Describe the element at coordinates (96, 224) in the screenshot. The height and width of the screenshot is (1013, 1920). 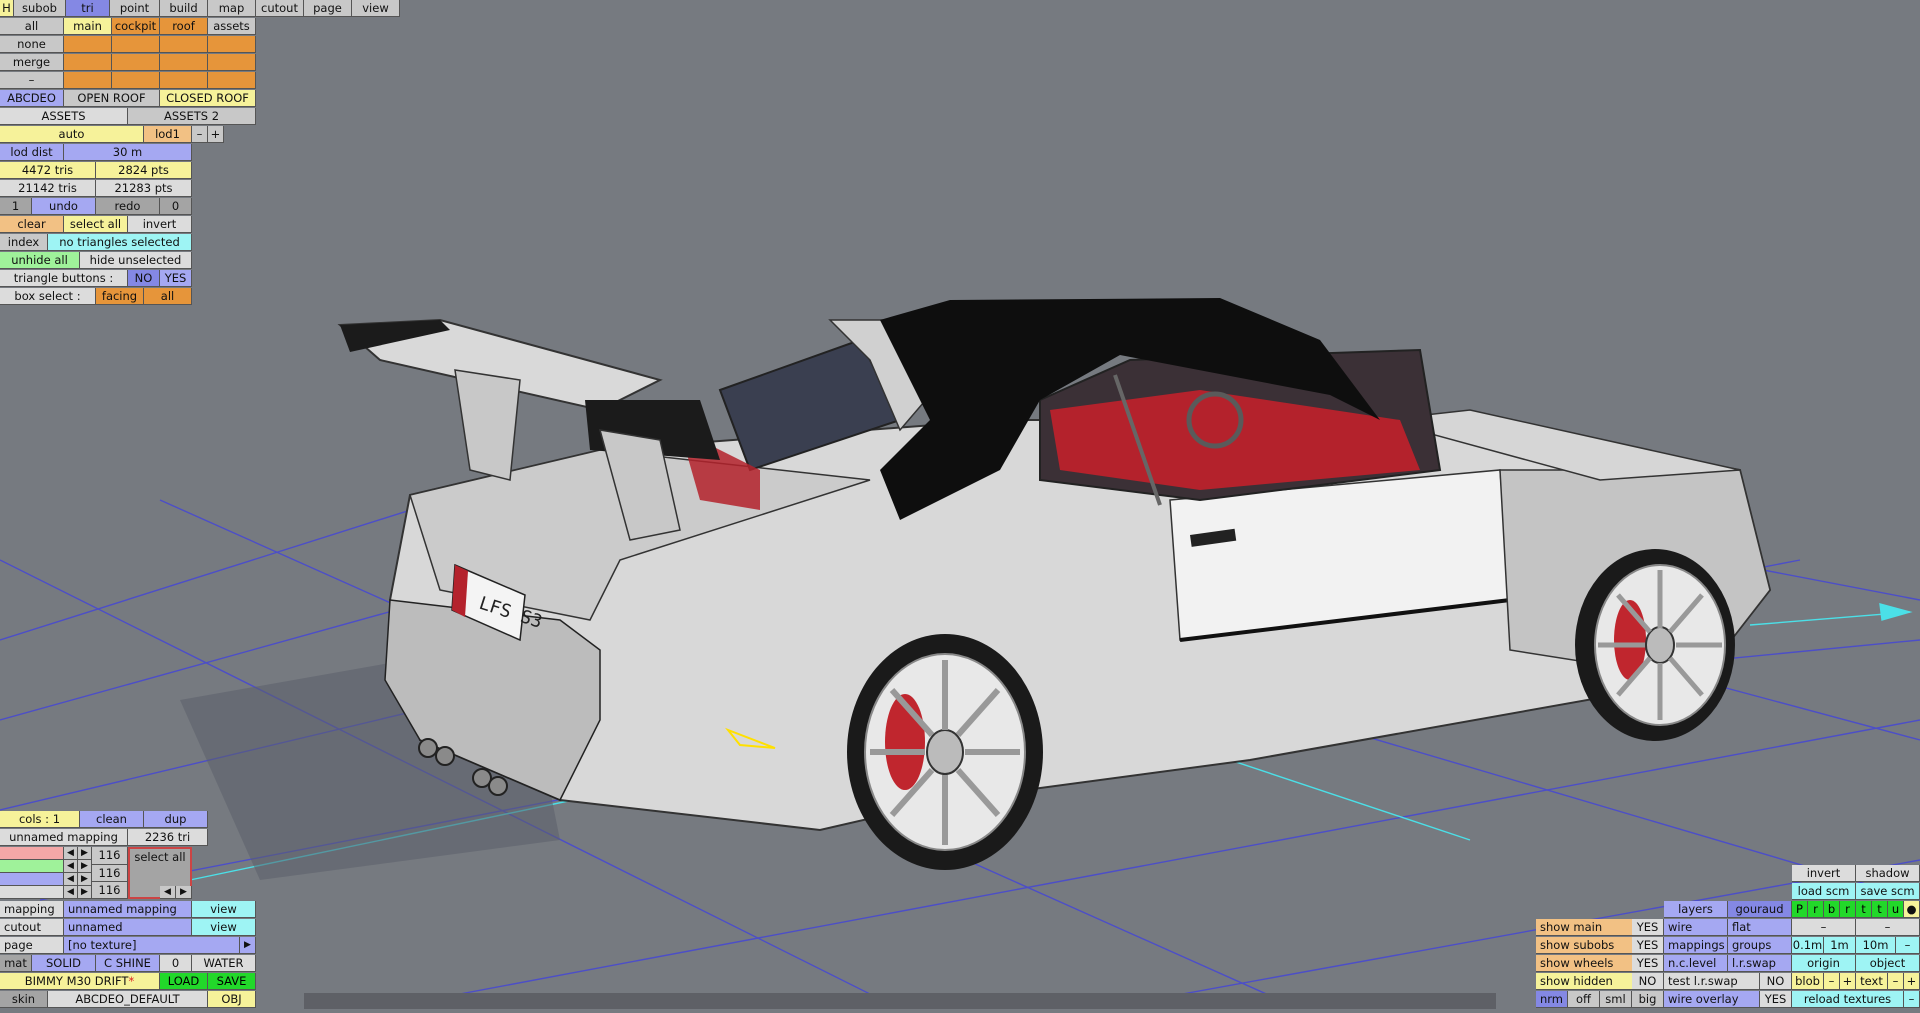
I see `select-all-tris-button: select all` at that location.